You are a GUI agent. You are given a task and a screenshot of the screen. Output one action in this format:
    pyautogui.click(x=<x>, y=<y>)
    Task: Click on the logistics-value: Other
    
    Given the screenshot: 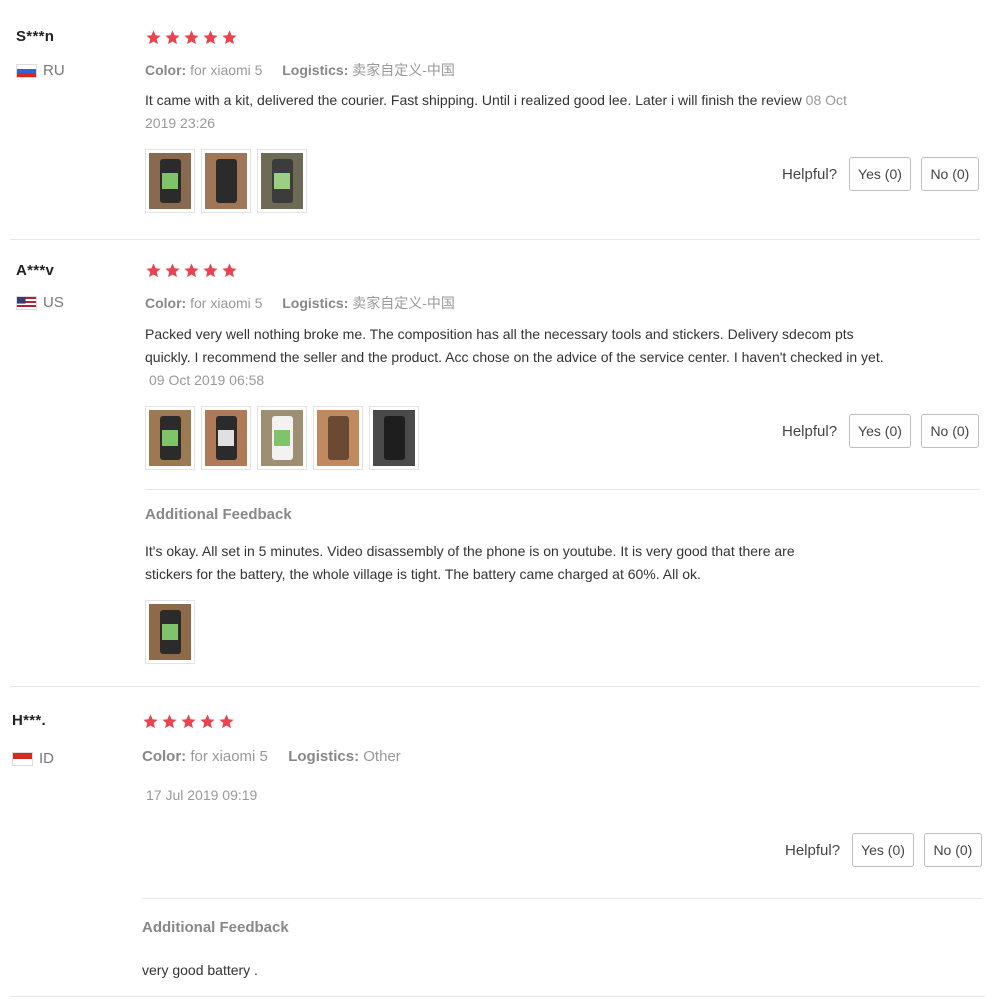 What is the action you would take?
    pyautogui.click(x=382, y=756)
    